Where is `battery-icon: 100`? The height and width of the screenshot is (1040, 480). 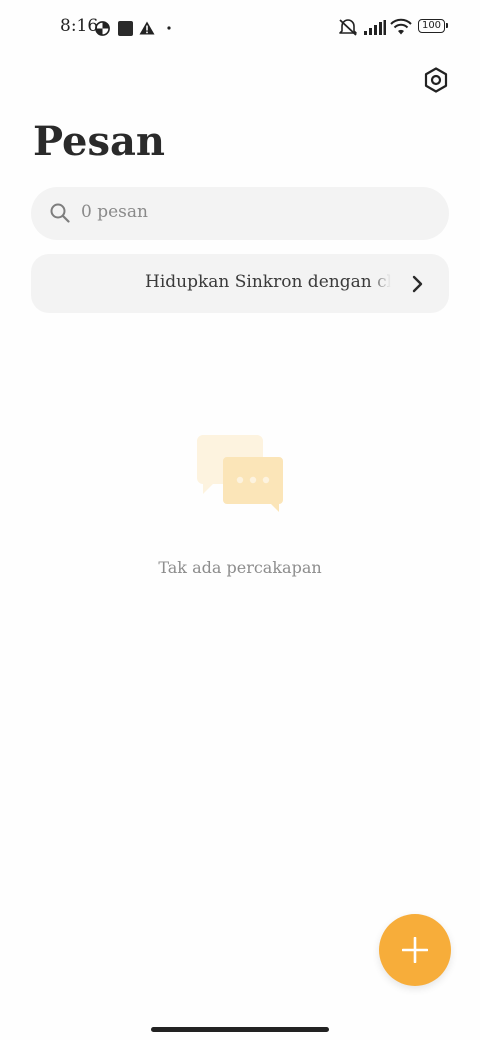
battery-icon: 100 is located at coordinates (433, 26).